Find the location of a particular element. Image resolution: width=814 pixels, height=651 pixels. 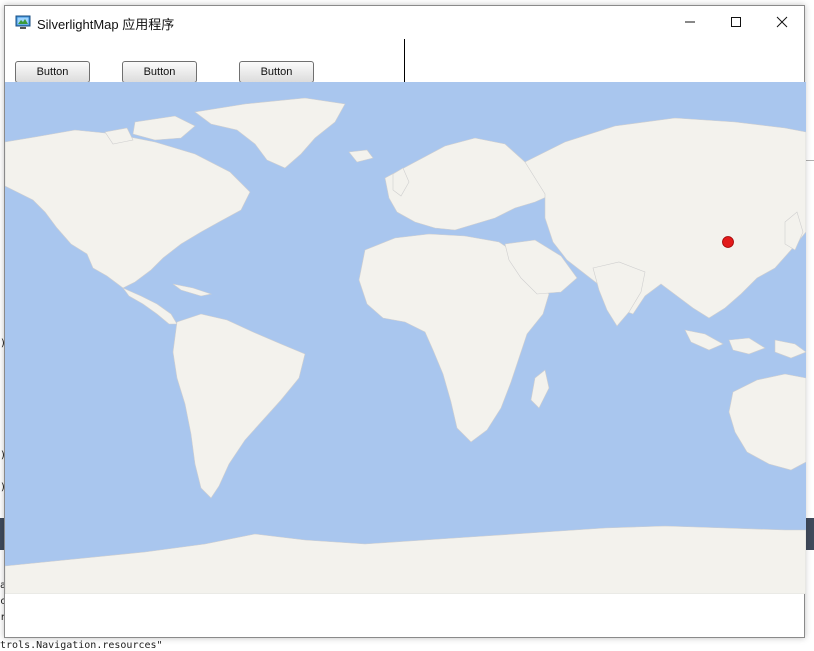

button-2: Button is located at coordinates (159, 72).